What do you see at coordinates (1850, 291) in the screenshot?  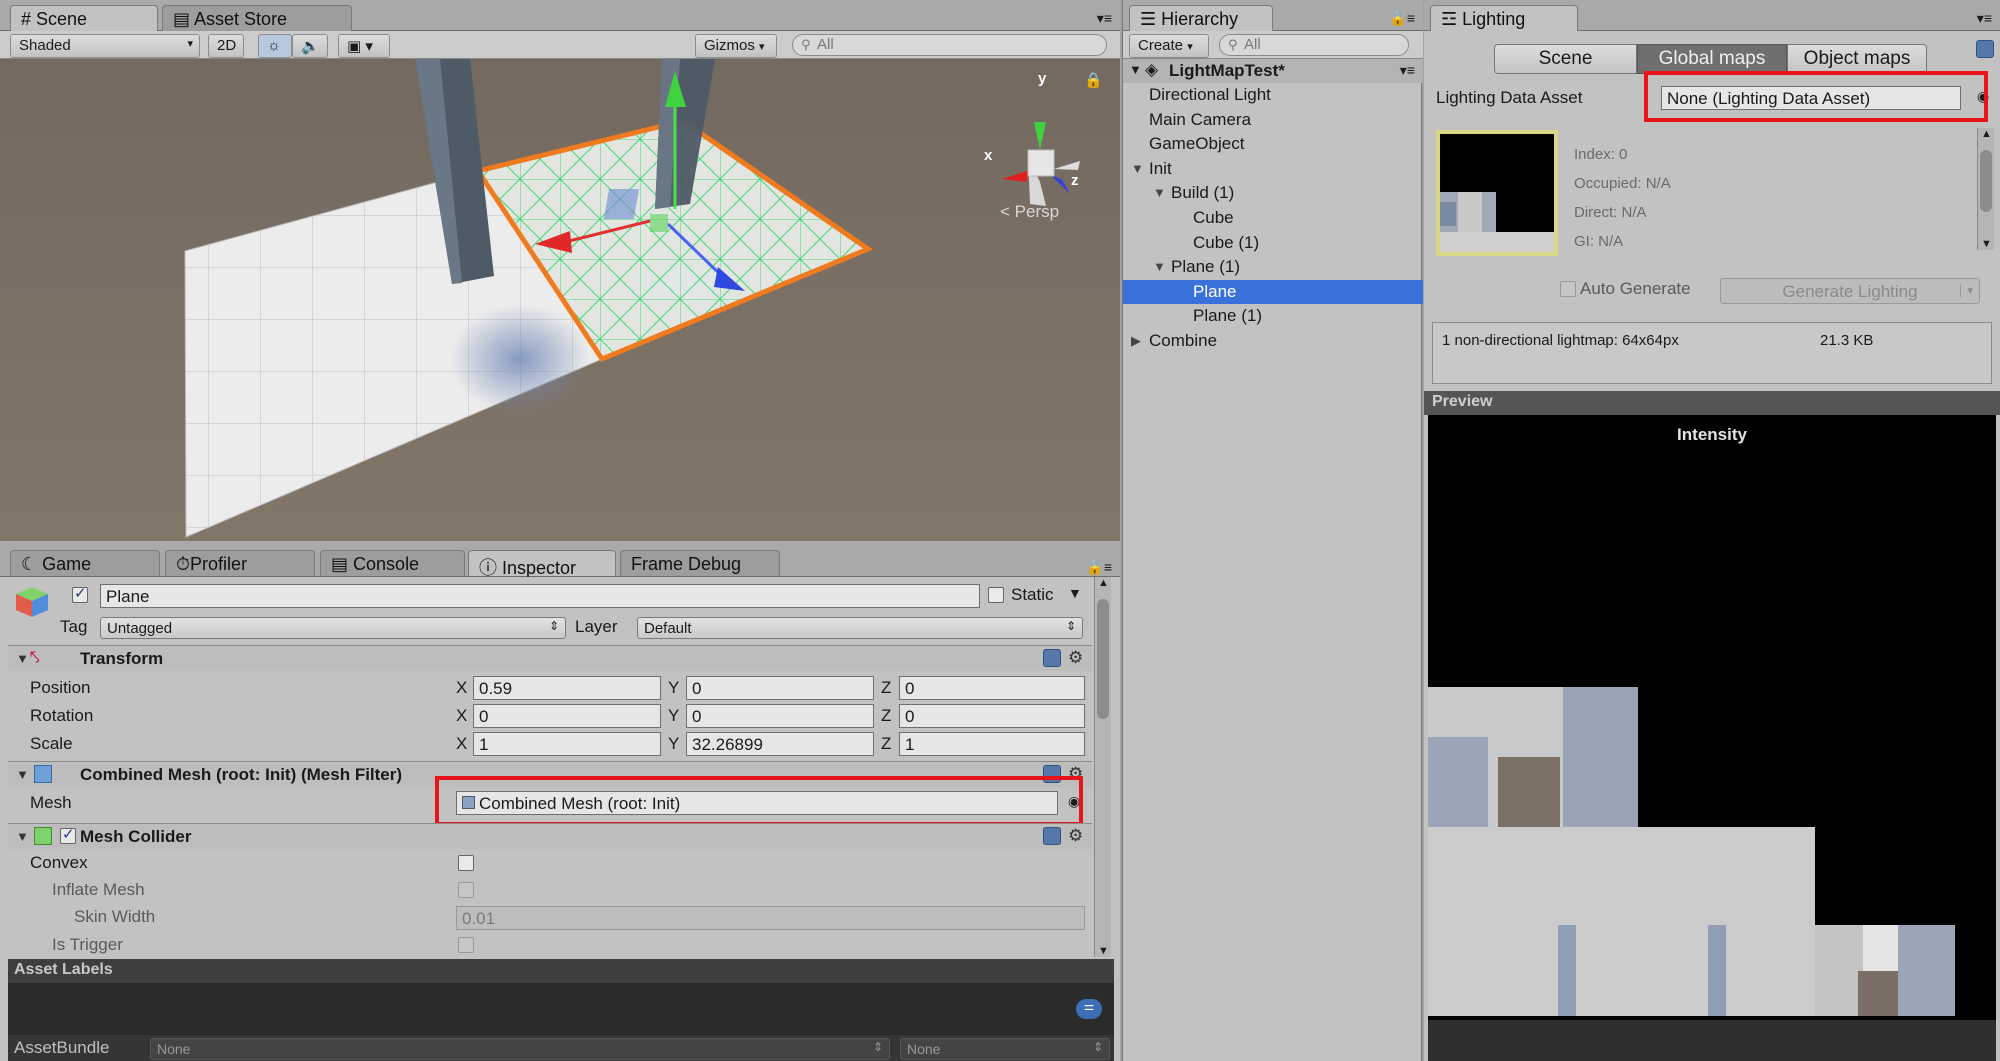 I see `generate-lighting-button: Generate Lighting ▾` at bounding box center [1850, 291].